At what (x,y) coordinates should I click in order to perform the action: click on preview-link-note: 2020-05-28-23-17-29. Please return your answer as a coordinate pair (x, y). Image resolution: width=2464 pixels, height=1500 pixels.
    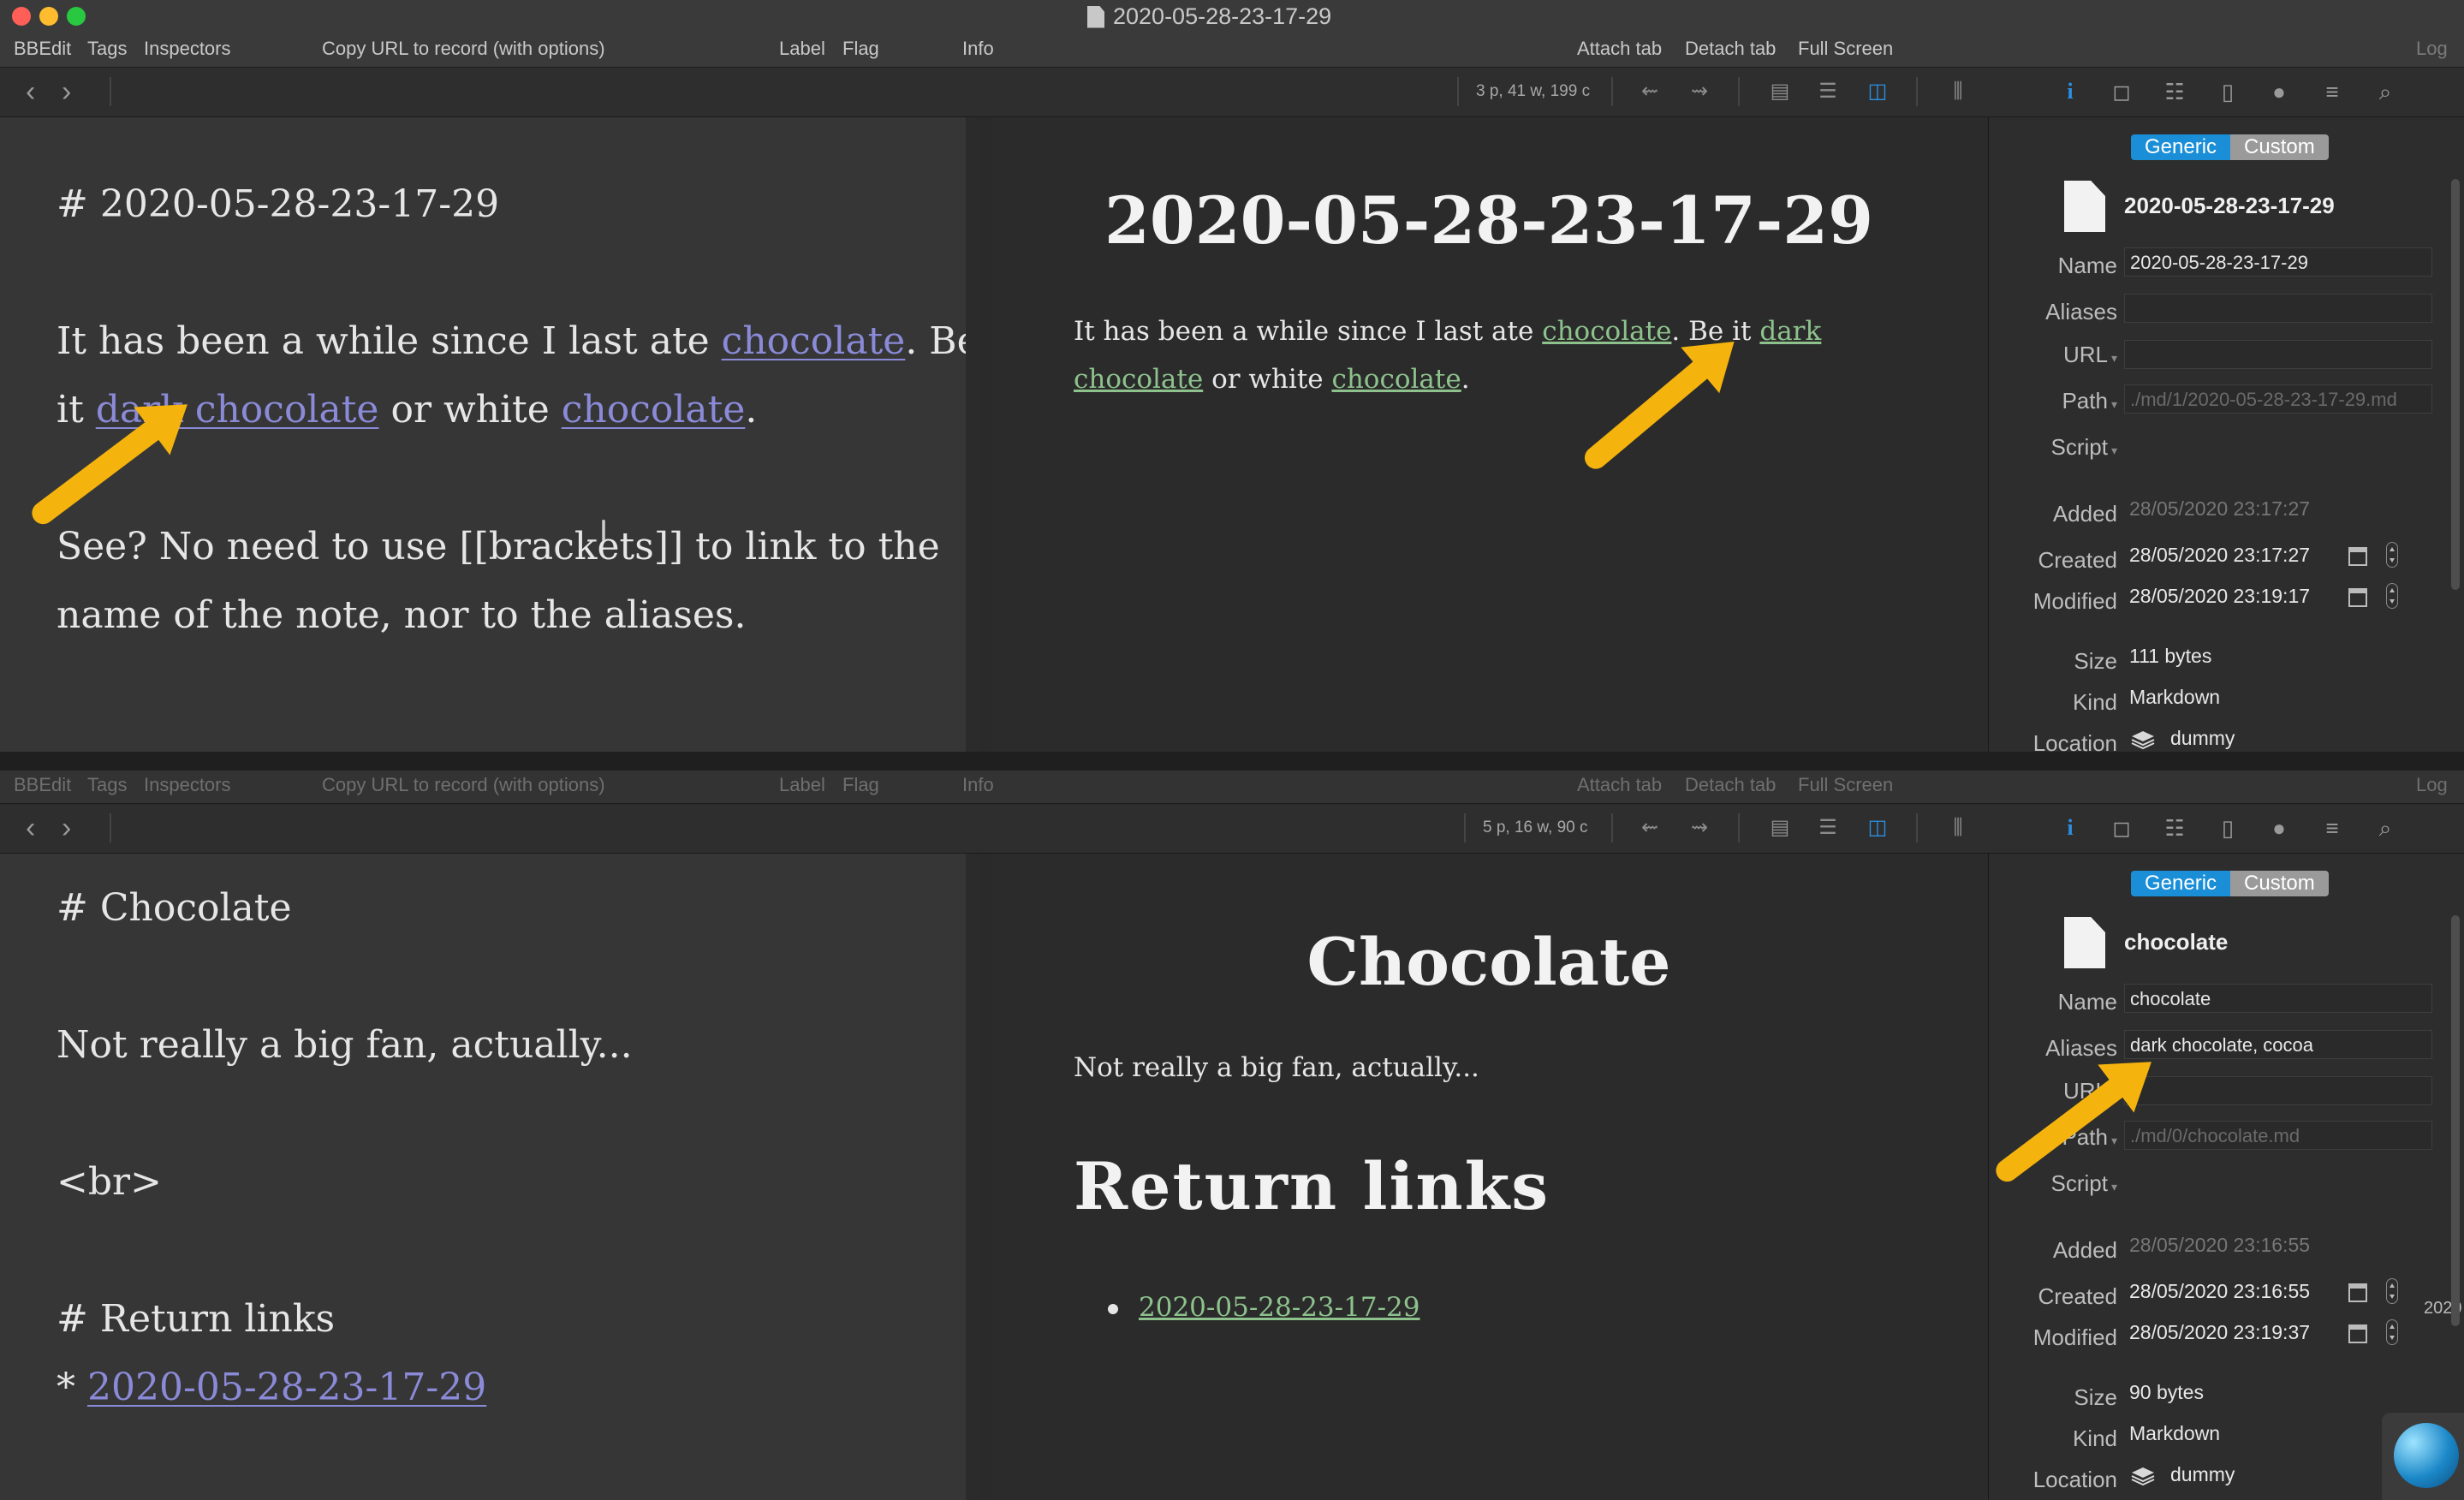
    Looking at the image, I should click on (1279, 1307).